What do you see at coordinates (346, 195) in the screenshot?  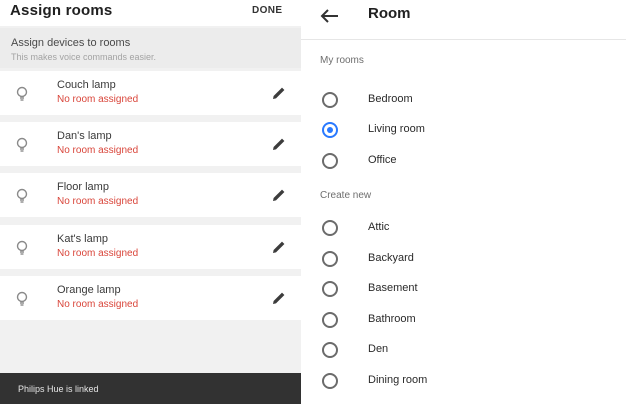 I see `create-new-label: Create new` at bounding box center [346, 195].